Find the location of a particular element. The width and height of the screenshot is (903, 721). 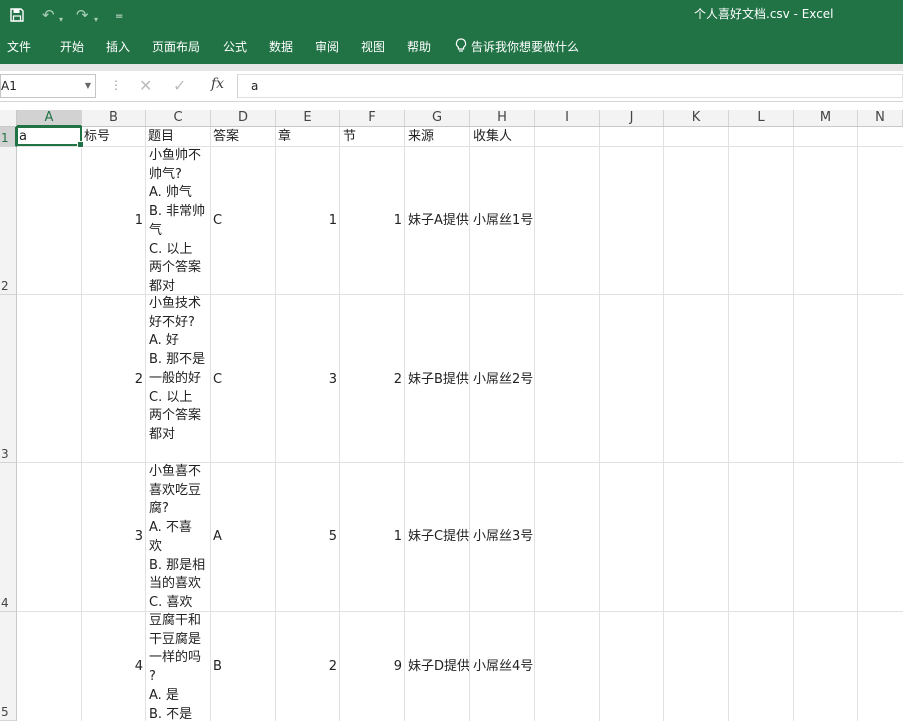

column-header-i: I is located at coordinates (567, 118).